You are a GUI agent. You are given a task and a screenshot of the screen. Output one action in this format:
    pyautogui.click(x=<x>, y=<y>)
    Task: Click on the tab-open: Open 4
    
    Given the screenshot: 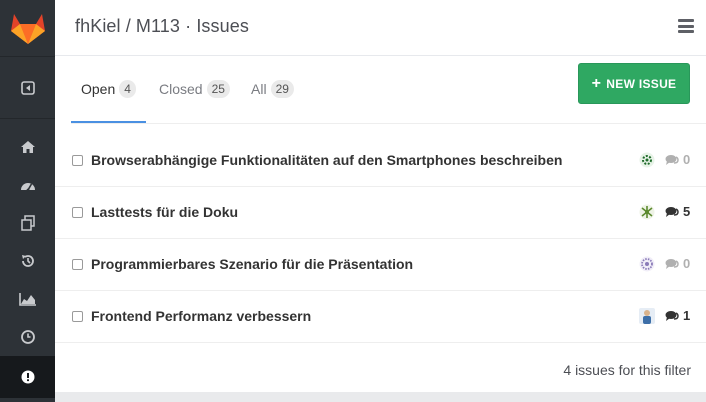 What is the action you would take?
    pyautogui.click(x=108, y=89)
    